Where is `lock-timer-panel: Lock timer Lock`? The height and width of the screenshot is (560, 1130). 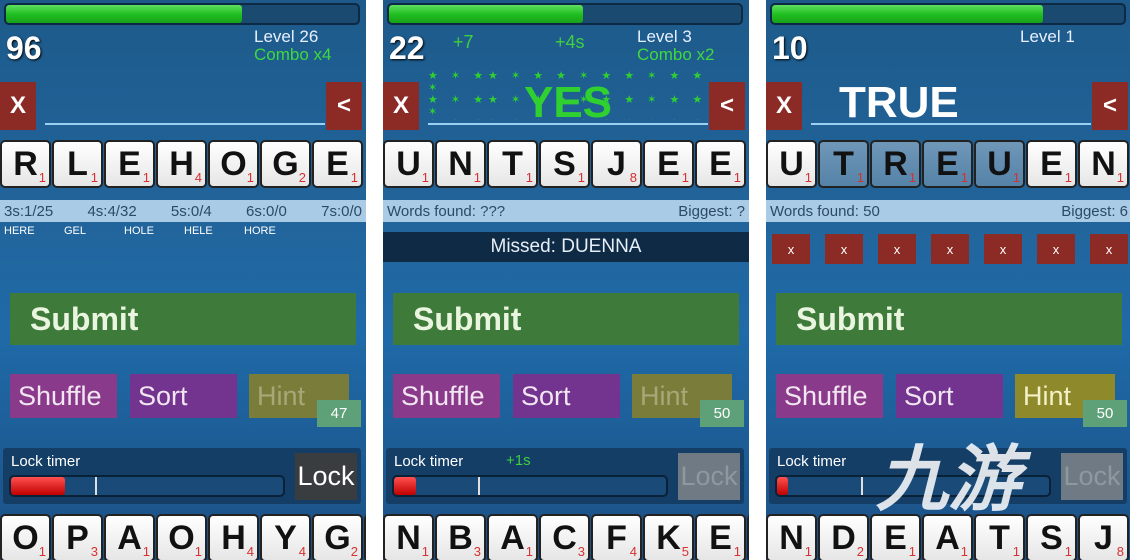
lock-timer-panel: Lock timer Lock is located at coordinates (182, 476).